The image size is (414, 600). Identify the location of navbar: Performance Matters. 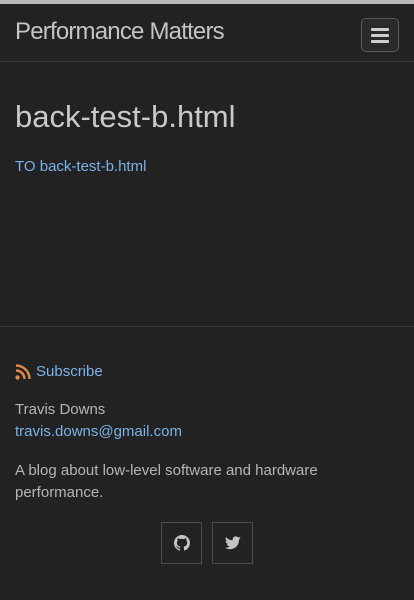
(207, 33).